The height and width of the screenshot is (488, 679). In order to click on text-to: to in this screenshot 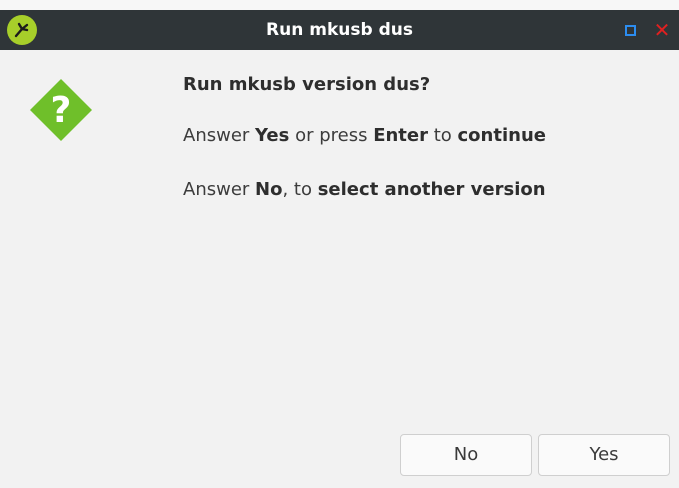, I will do `click(443, 135)`.